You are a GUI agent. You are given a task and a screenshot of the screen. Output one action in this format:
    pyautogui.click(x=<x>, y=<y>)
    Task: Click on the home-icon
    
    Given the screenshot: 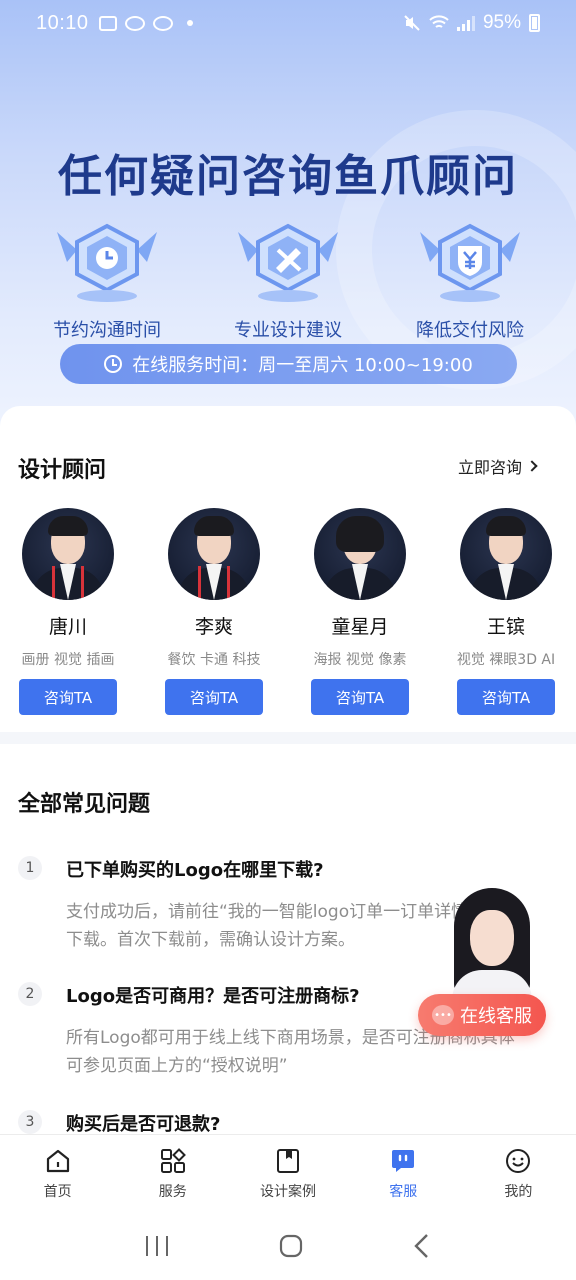 What is the action you would take?
    pyautogui.click(x=57, y=1161)
    